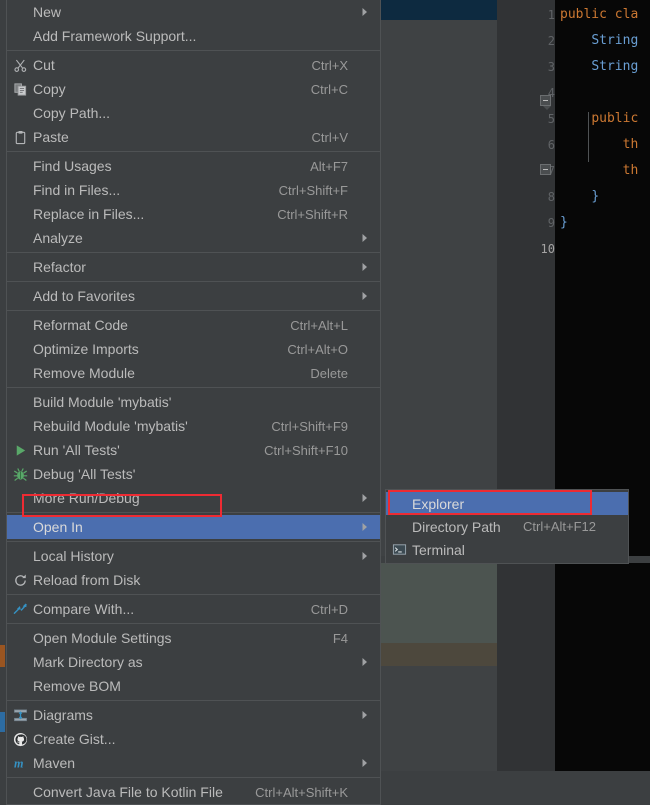 The width and height of the screenshot is (650, 805). I want to click on tool-strip-marker-orange, so click(2, 656).